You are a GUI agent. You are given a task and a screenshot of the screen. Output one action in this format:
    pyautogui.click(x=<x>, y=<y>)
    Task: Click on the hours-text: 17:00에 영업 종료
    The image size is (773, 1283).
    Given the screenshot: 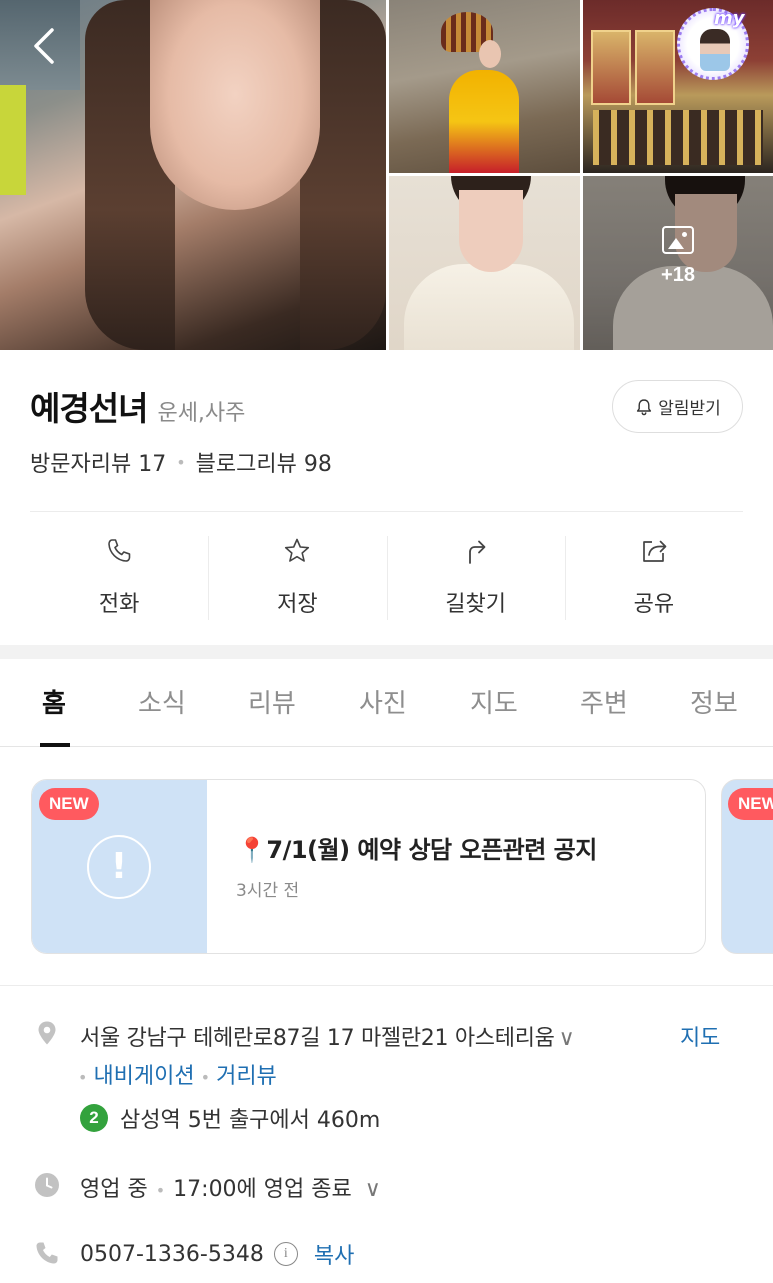 What is the action you would take?
    pyautogui.click(x=262, y=1189)
    